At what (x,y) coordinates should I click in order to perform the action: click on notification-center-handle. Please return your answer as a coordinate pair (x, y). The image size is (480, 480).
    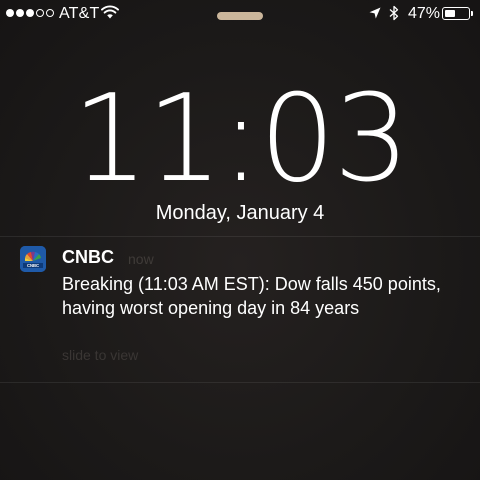
    Looking at the image, I should click on (240, 16).